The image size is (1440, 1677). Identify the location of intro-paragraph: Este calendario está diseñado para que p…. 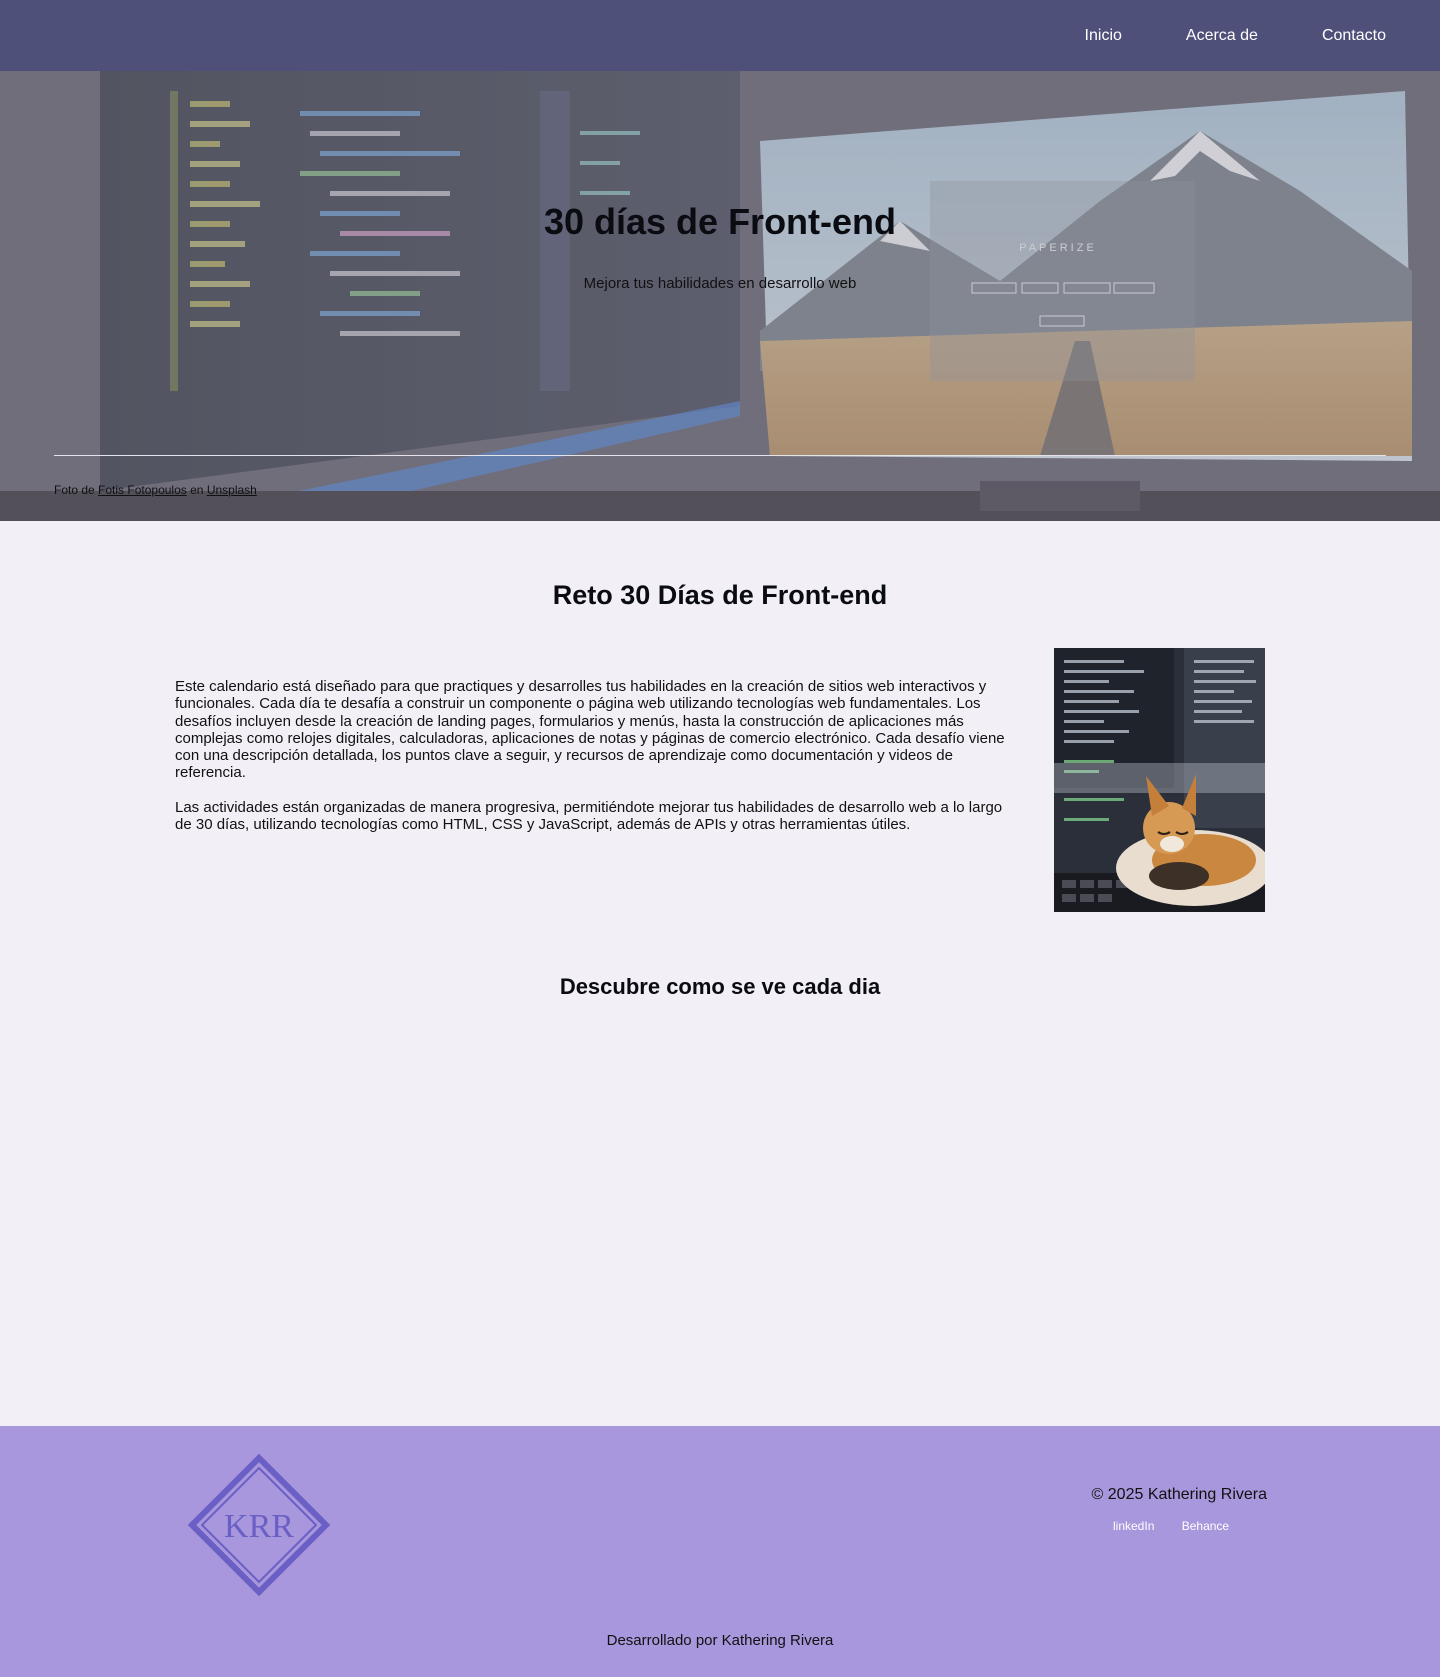
(590, 730).